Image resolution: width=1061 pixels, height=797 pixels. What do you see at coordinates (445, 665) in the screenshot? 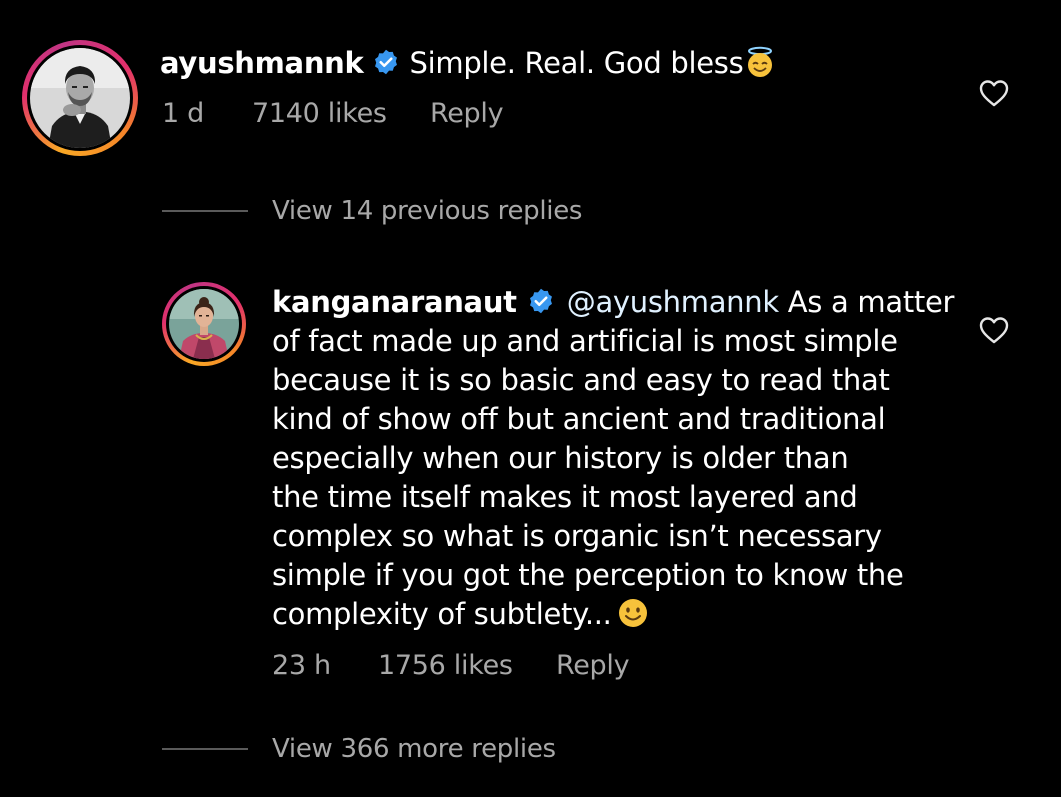
I see `likes-count: 1756 likes` at bounding box center [445, 665].